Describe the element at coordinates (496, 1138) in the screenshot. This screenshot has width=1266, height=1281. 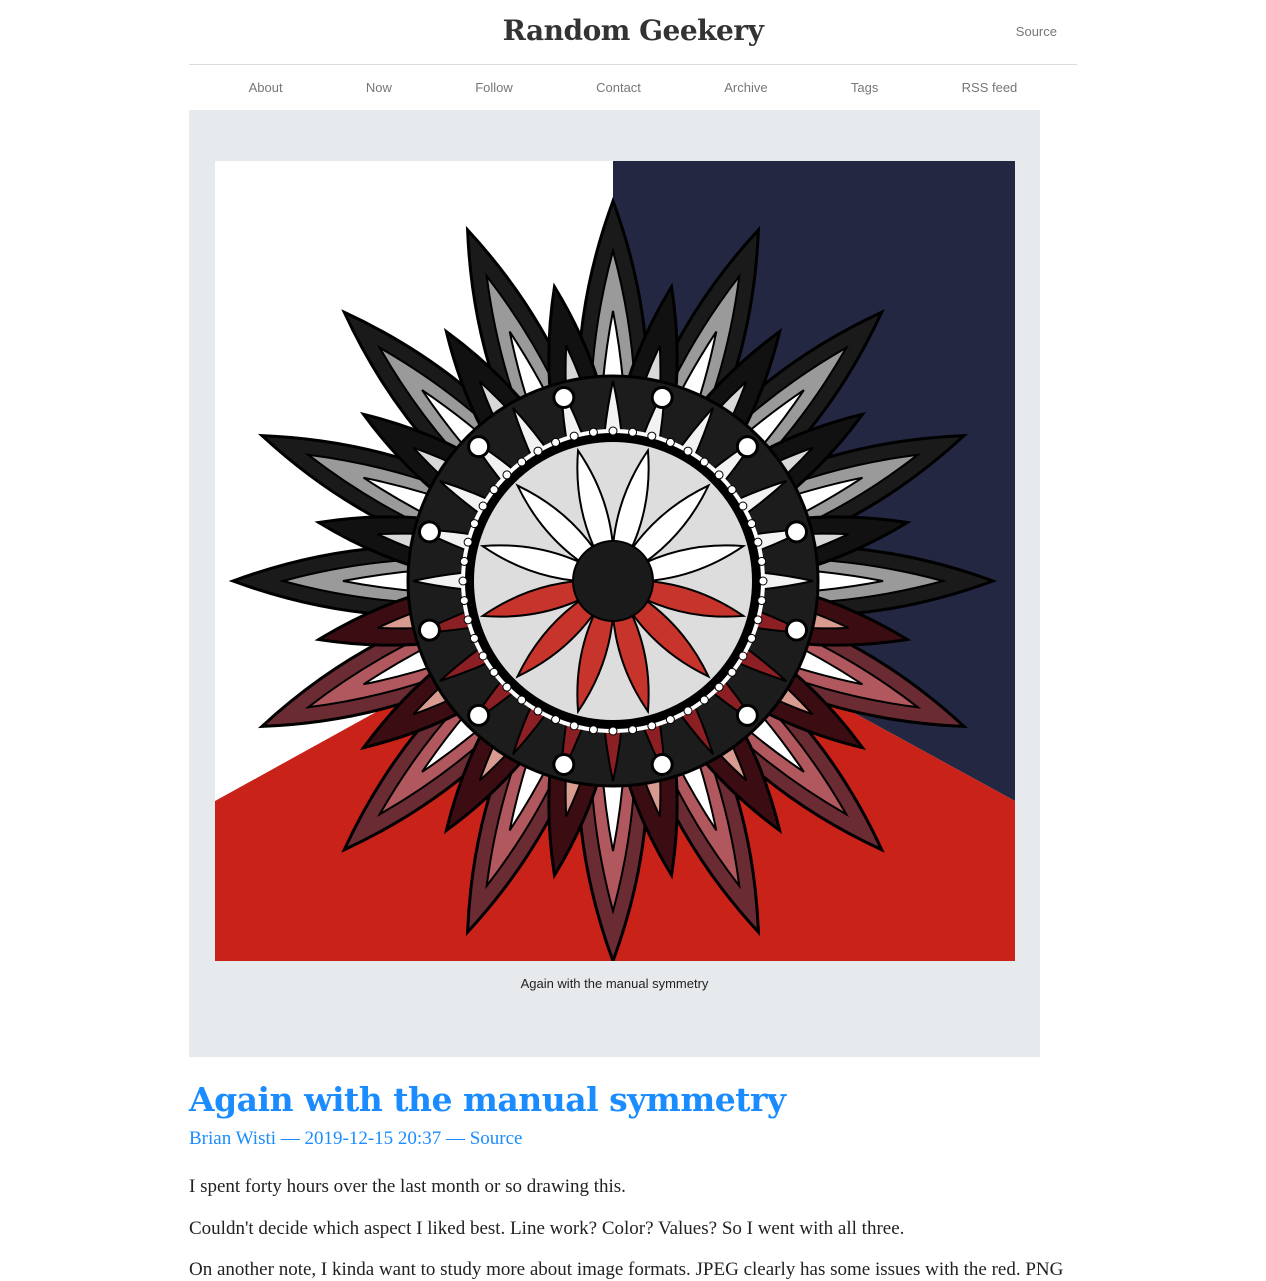
I see `post-source-link: Source` at that location.